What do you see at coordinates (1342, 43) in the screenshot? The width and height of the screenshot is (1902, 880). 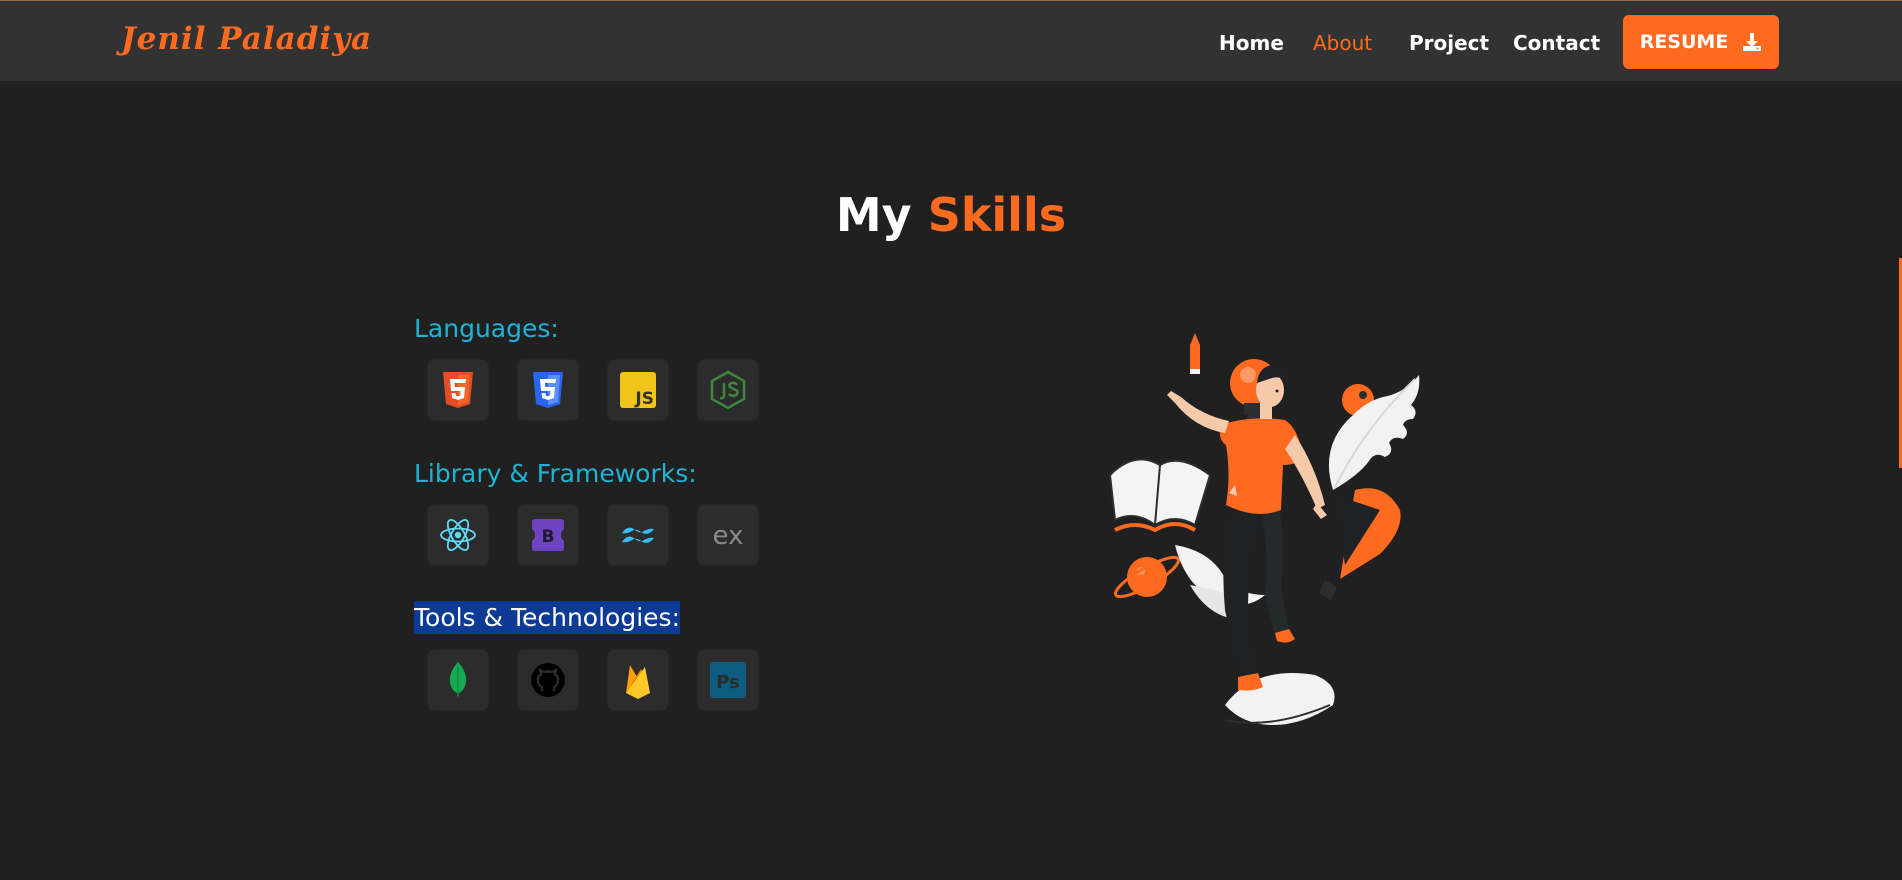 I see `nav-link-about: About` at bounding box center [1342, 43].